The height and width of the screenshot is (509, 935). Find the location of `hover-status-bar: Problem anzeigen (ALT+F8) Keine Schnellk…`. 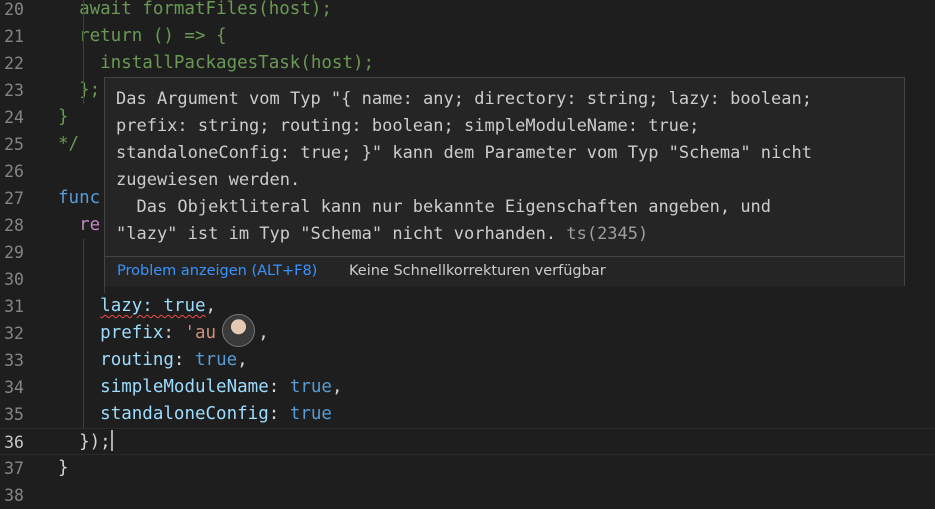

hover-status-bar: Problem anzeigen (ALT+F8) Keine Schnellk… is located at coordinates (504, 271).